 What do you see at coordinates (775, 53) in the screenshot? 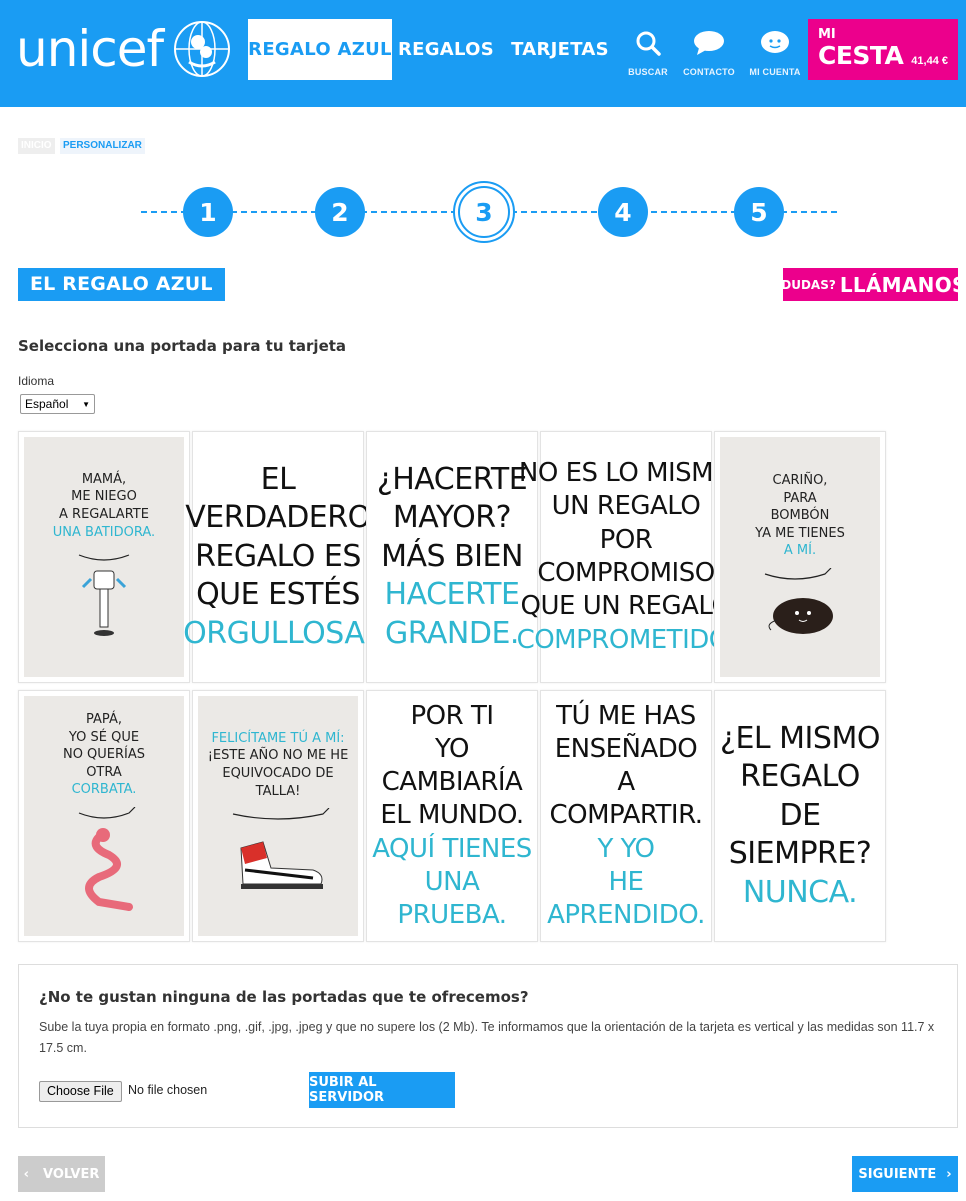
I see `account-button: MI CUENTA` at bounding box center [775, 53].